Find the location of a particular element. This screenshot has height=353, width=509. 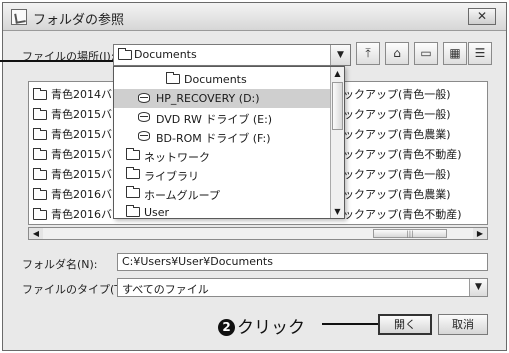

file-type-value: すべてのファイル is located at coordinates (165, 289).